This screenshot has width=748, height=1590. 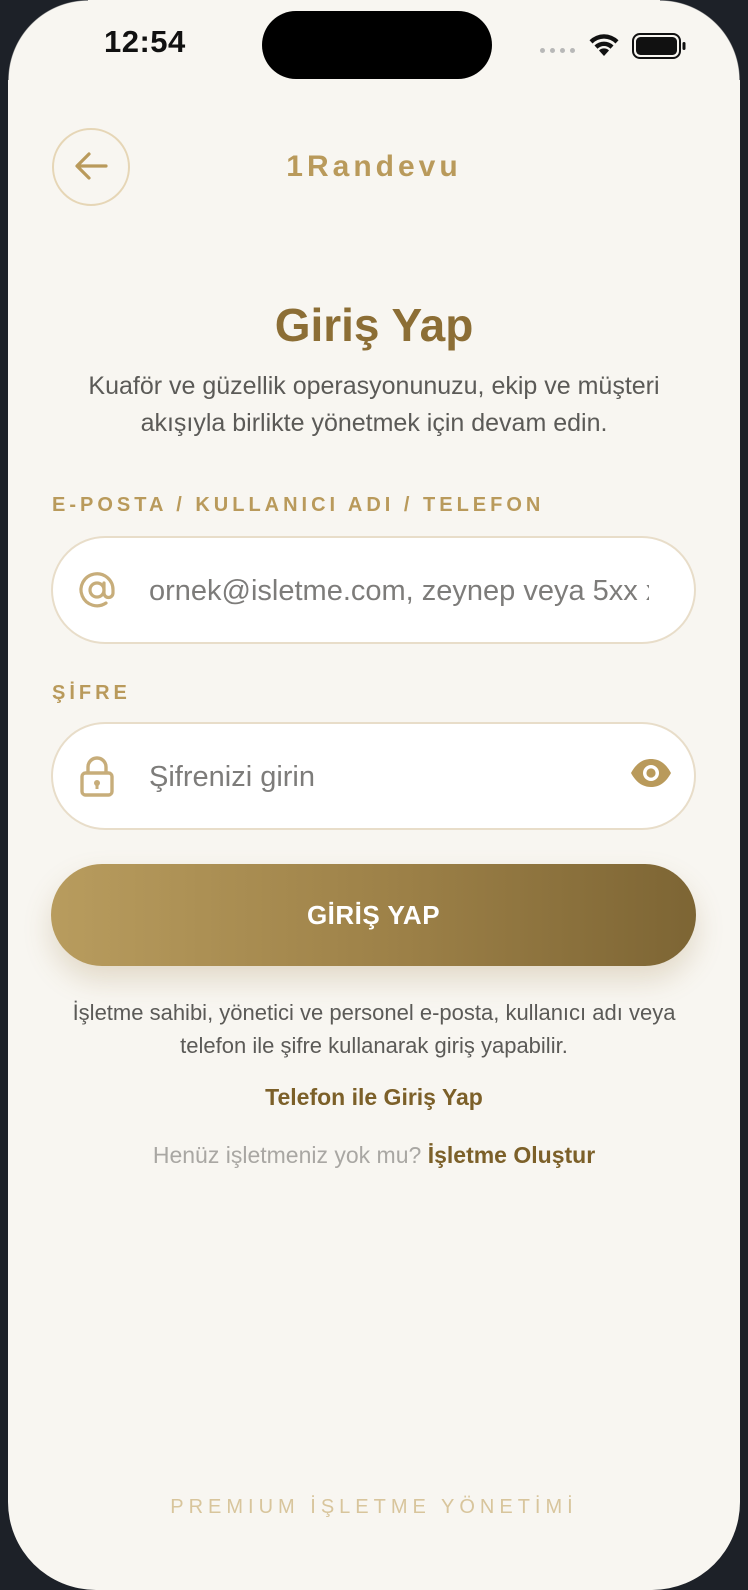 I want to click on password-input, so click(x=399, y=777).